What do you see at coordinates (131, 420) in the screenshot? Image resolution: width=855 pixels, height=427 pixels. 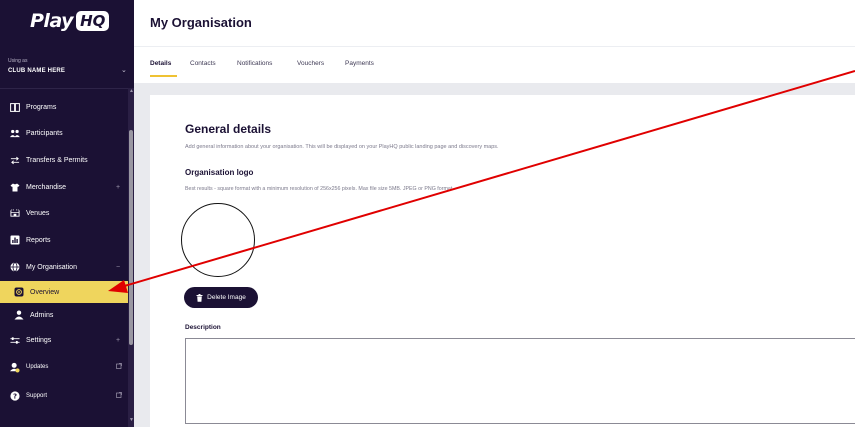 I see `scroll-down-arrow-icon: ▼` at bounding box center [131, 420].